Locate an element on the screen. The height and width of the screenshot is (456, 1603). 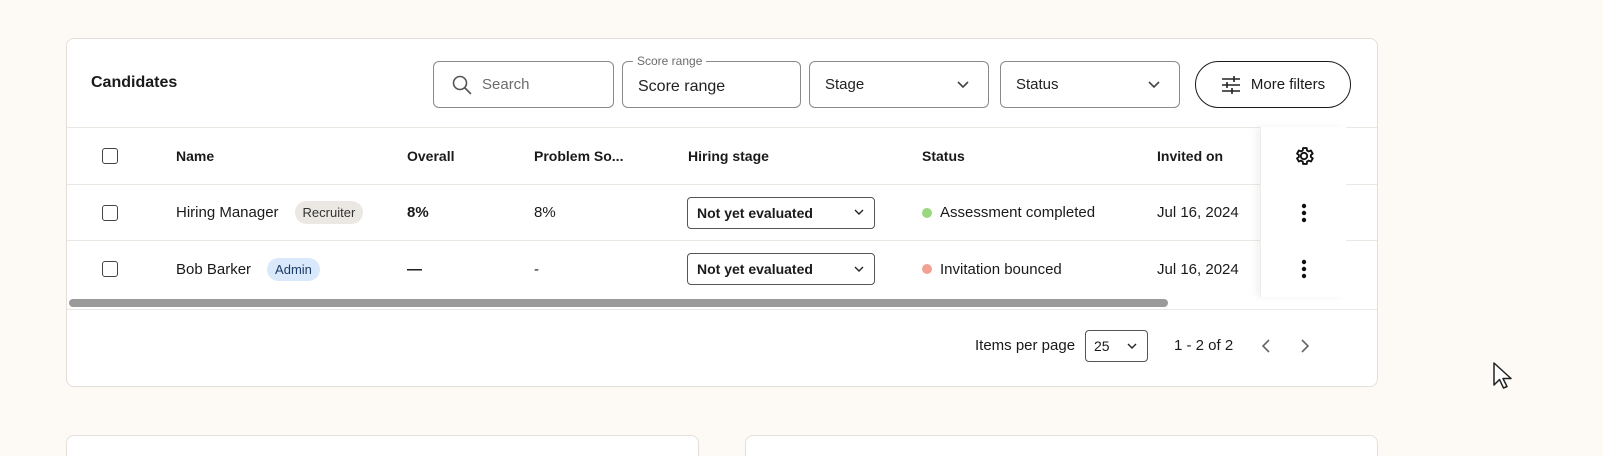
horizontal-scrollbar is located at coordinates (722, 303).